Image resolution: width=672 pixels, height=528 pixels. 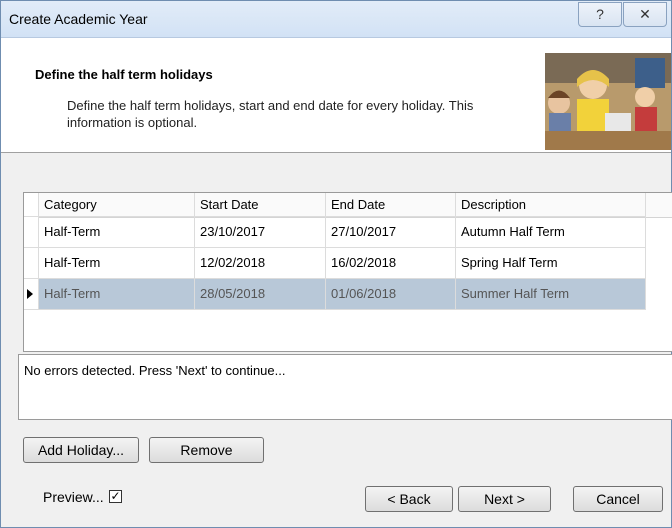 What do you see at coordinates (551, 232) in the screenshot?
I see `cell-description: Autumn Half Term` at bounding box center [551, 232].